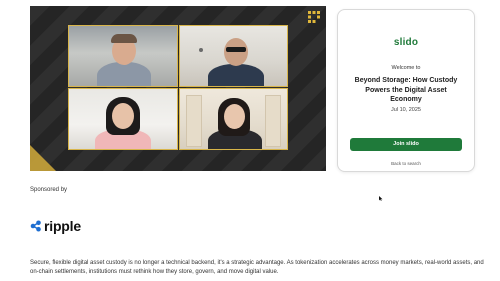 The image size is (500, 281). What do you see at coordinates (406, 68) in the screenshot?
I see `welcome-text: Welcome to` at bounding box center [406, 68].